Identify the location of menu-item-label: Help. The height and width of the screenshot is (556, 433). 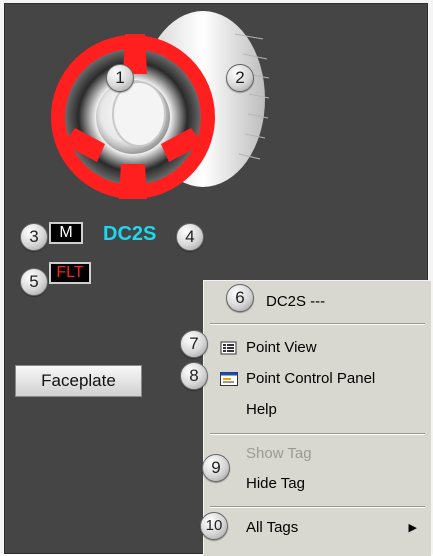
(261, 409).